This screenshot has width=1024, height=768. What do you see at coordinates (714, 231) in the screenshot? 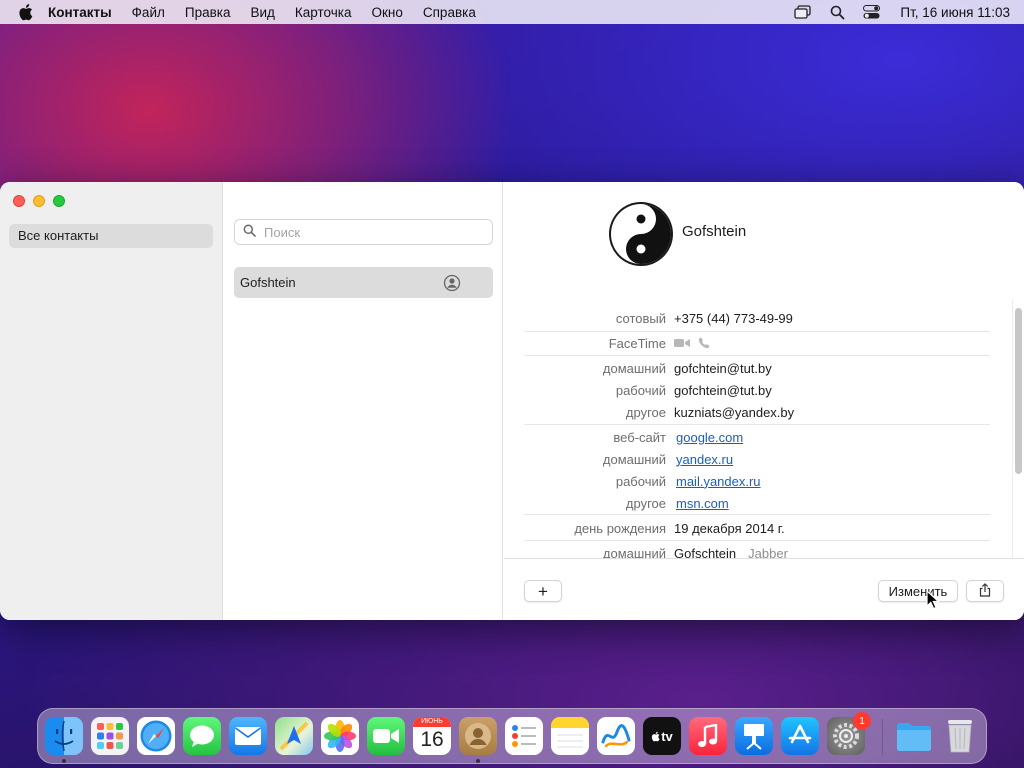
I see `contact-name-heading: Gofshtein` at bounding box center [714, 231].